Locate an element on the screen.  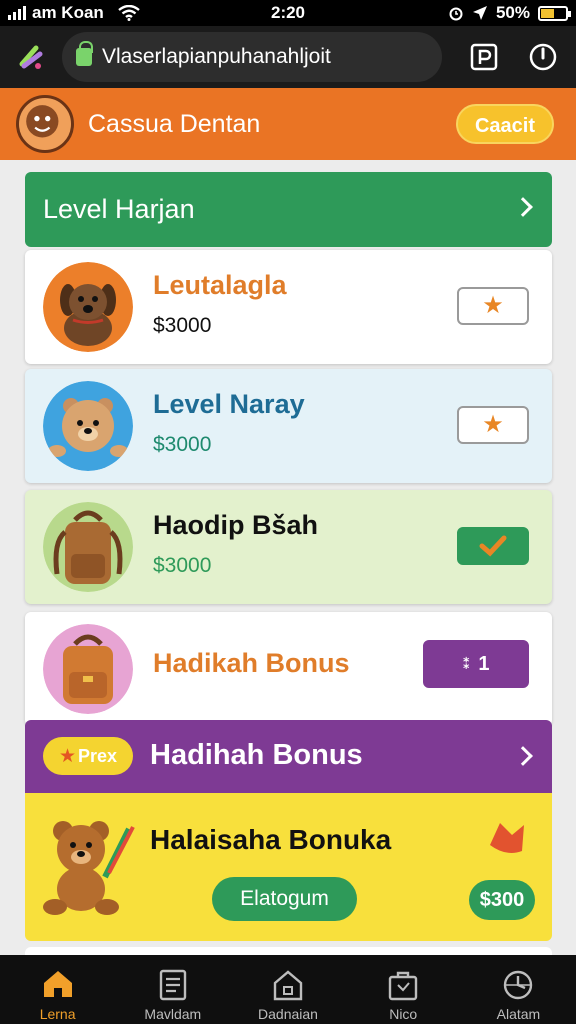
app-title: Cassua Dentan is located at coordinates (174, 124).